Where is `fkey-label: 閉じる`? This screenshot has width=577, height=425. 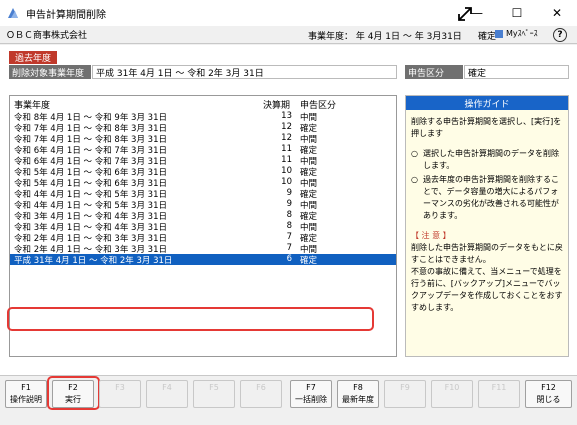 fkey-label: 閉じる is located at coordinates (548, 399).